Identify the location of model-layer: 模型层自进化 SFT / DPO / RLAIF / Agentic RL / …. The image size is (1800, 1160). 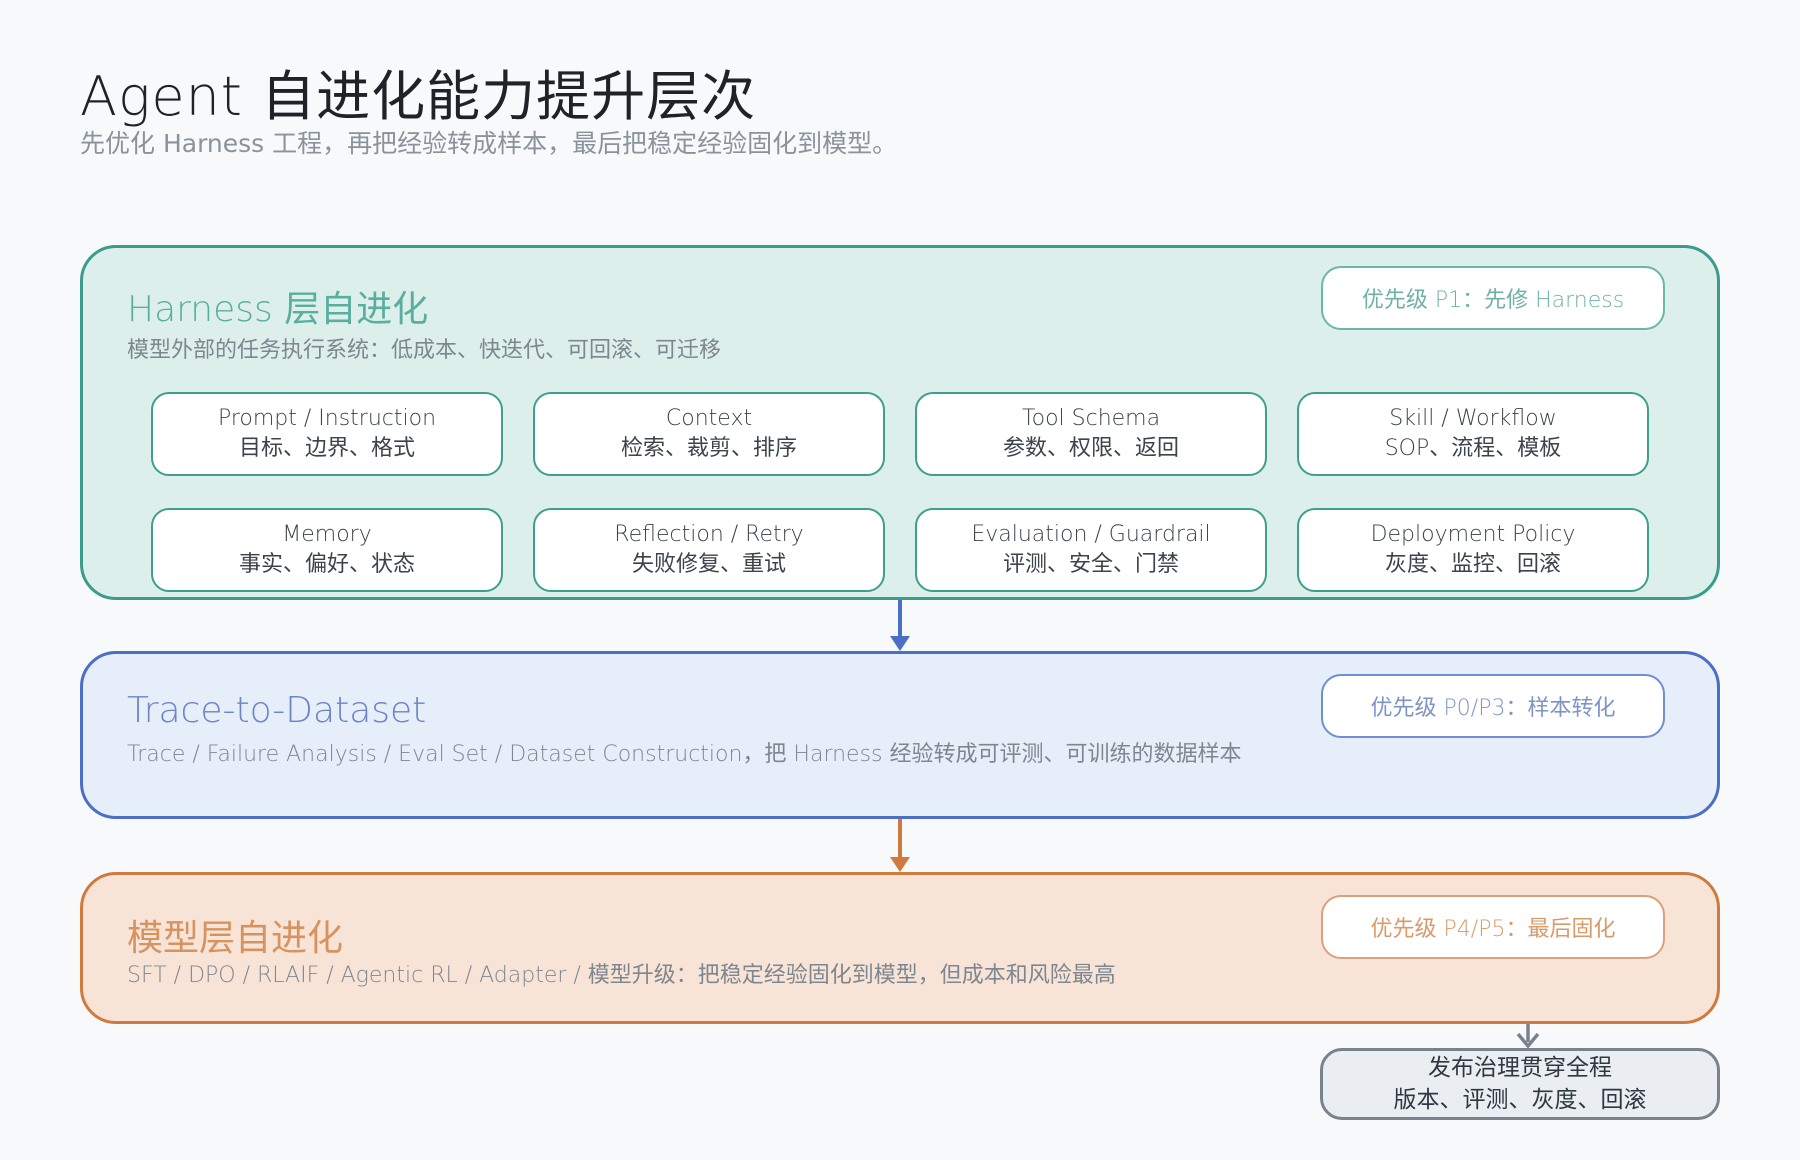
(900, 948).